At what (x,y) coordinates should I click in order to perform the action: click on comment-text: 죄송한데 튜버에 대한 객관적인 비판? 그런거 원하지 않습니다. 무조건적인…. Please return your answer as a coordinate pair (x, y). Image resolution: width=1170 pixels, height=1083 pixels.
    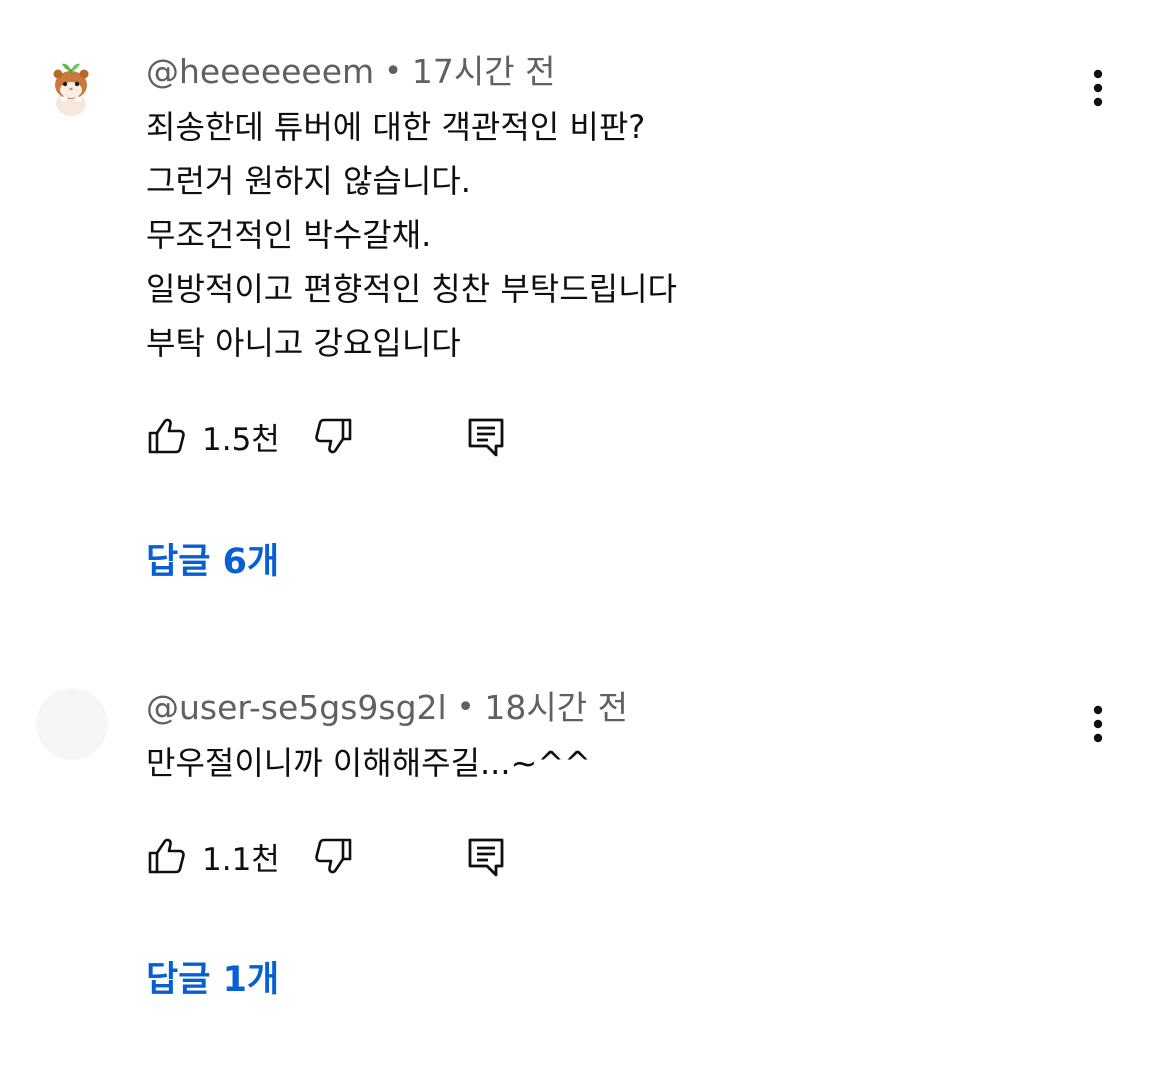
    Looking at the image, I should click on (411, 235).